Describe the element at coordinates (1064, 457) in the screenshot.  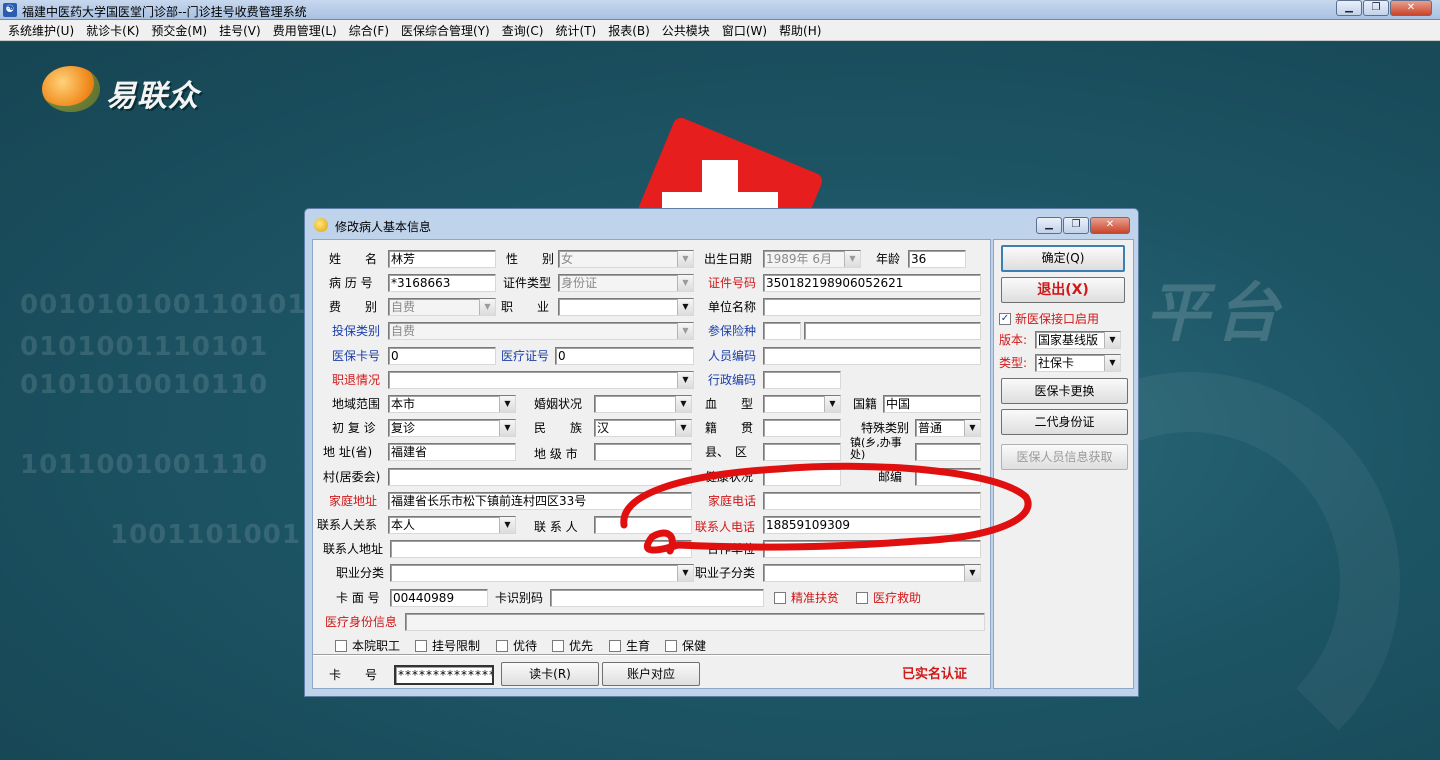
I see `get-ins-info-button: 医保人员信息获取` at that location.